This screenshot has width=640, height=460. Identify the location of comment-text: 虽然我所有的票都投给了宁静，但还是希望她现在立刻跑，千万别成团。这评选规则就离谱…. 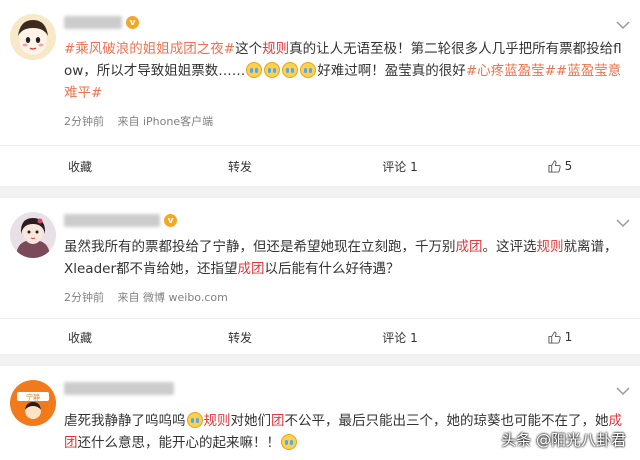
(345, 258).